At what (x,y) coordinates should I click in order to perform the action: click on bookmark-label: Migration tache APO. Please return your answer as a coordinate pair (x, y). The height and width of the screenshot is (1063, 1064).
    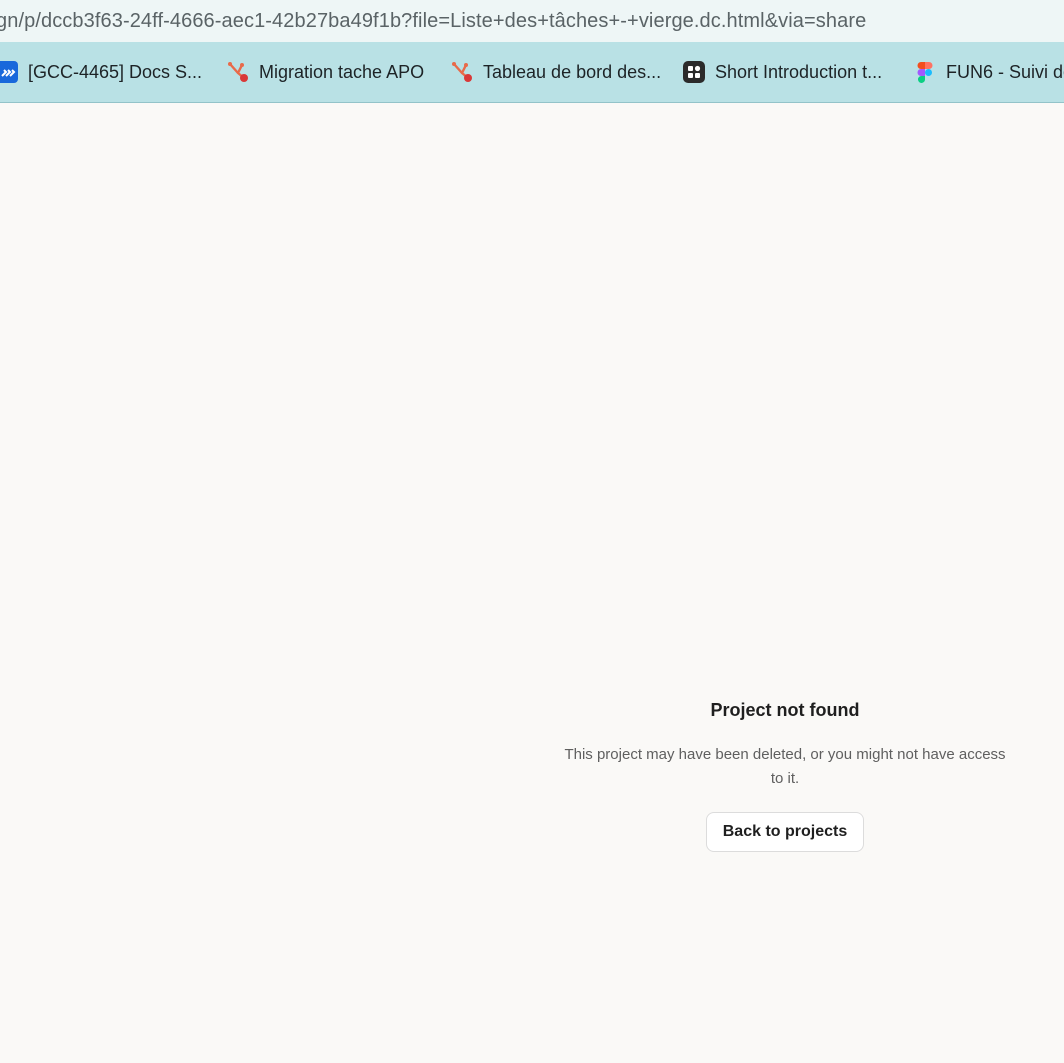
    Looking at the image, I should click on (342, 71).